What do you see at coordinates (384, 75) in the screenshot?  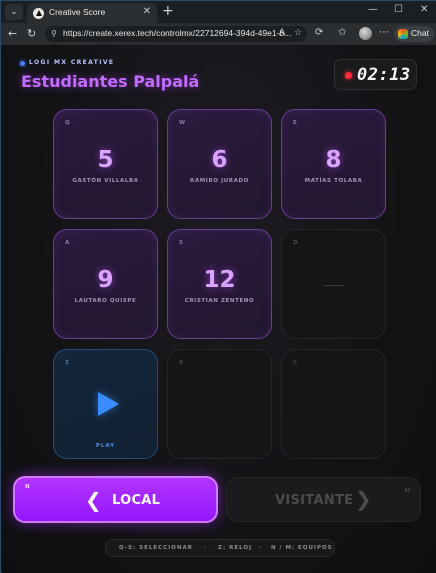 I see `timer-value: 02:13` at bounding box center [384, 75].